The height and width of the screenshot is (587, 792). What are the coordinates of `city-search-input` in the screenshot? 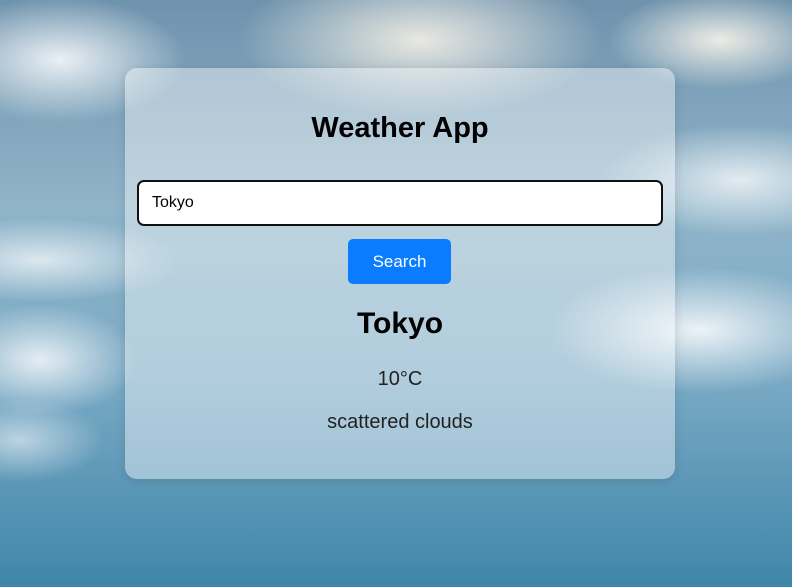 It's located at (400, 203).